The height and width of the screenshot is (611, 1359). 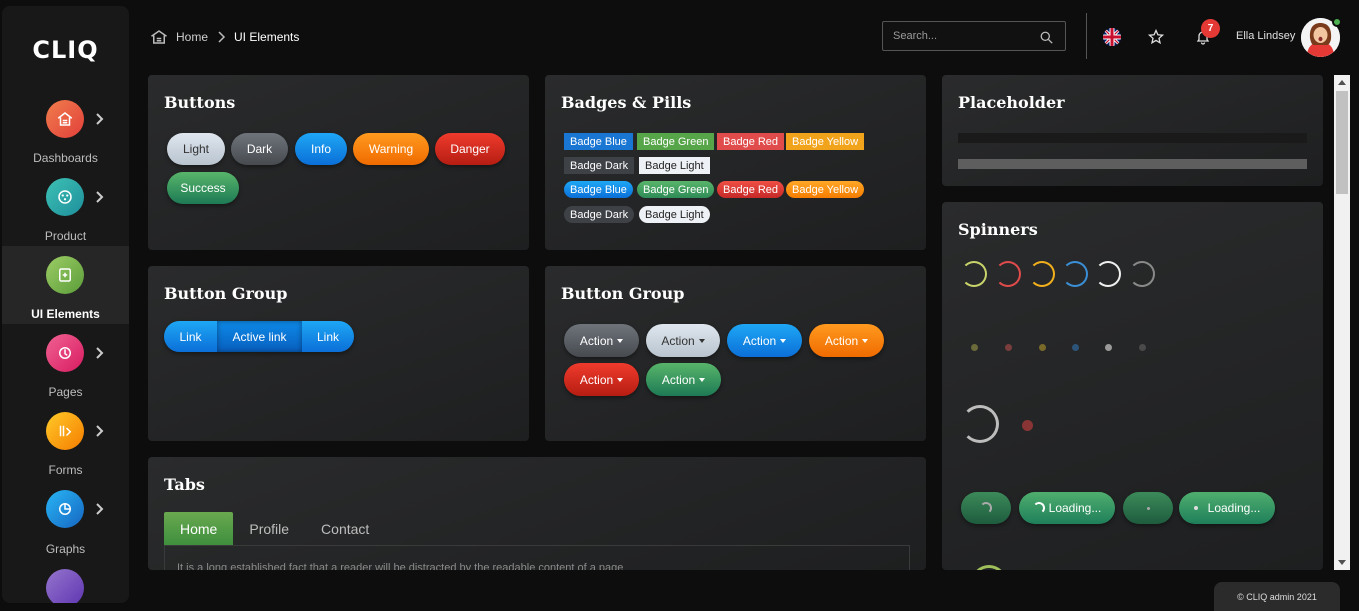 I want to click on scroll-up-icon, so click(x=1342, y=82).